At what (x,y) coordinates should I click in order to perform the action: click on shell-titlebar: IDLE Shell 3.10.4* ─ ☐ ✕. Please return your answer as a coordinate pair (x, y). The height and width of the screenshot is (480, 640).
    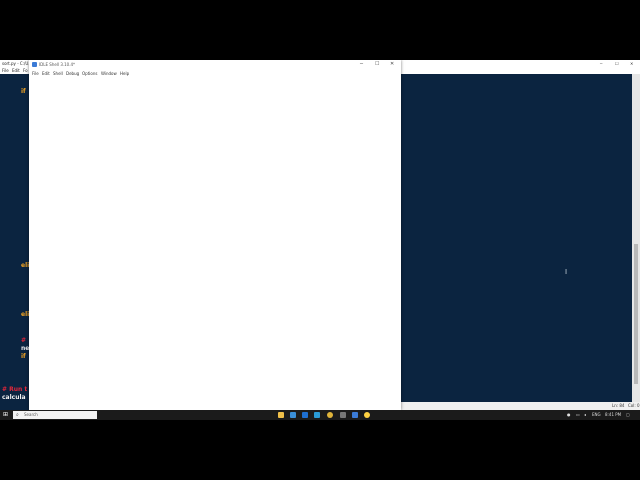
    Looking at the image, I should click on (215, 65).